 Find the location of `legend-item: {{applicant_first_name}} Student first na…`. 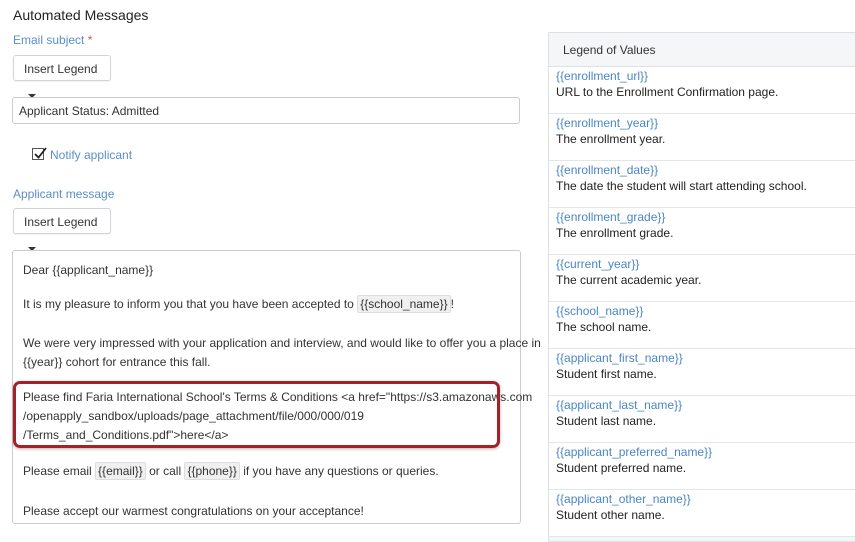

legend-item: {{applicant_first_name}} Student first na… is located at coordinates (702, 372).